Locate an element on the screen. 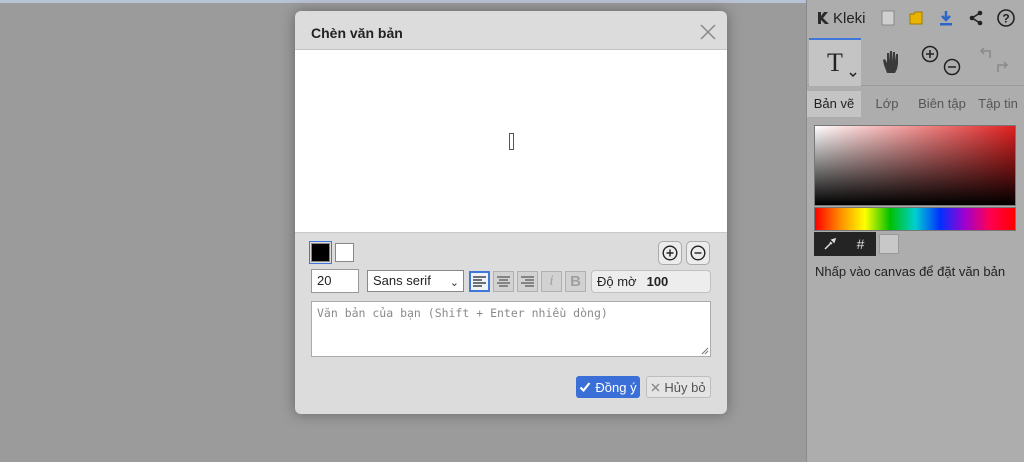  hand-icon is located at coordinates (890, 62).